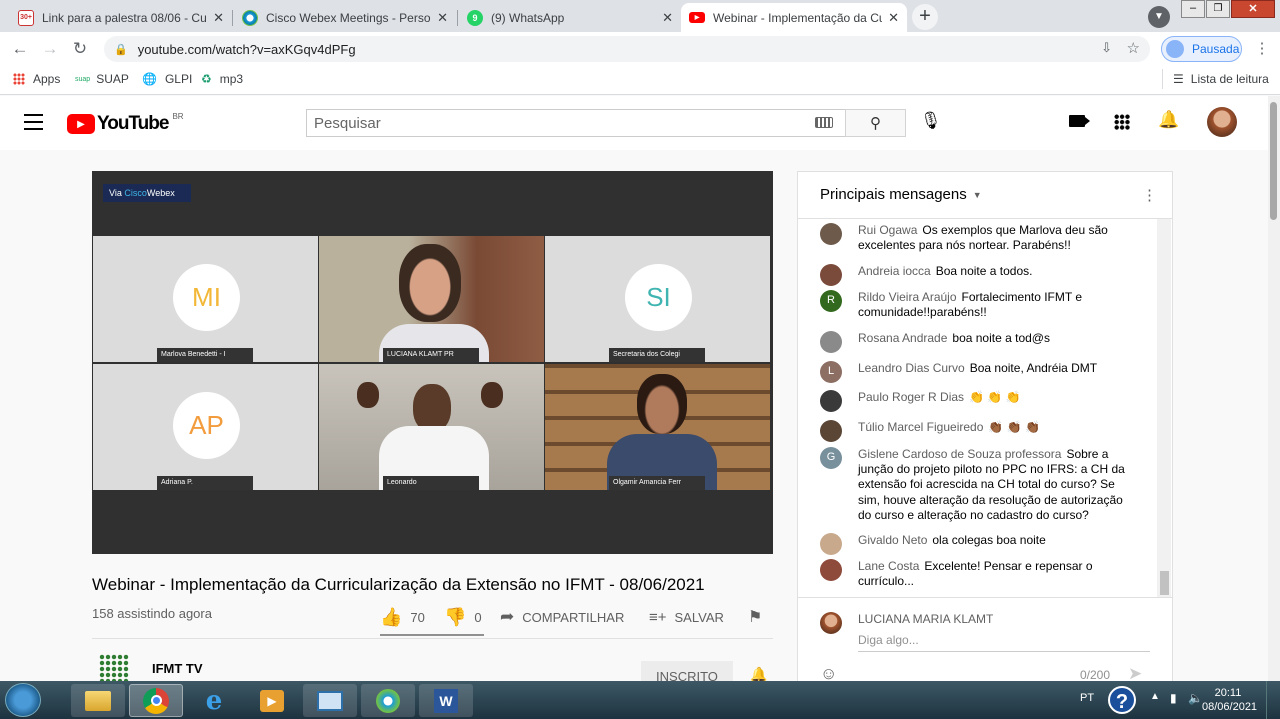 The height and width of the screenshot is (719, 1280). I want to click on youtube-header: ▶ YouTube BR Pesquisar ⚲ 🎙 🔔, so click(634, 123).